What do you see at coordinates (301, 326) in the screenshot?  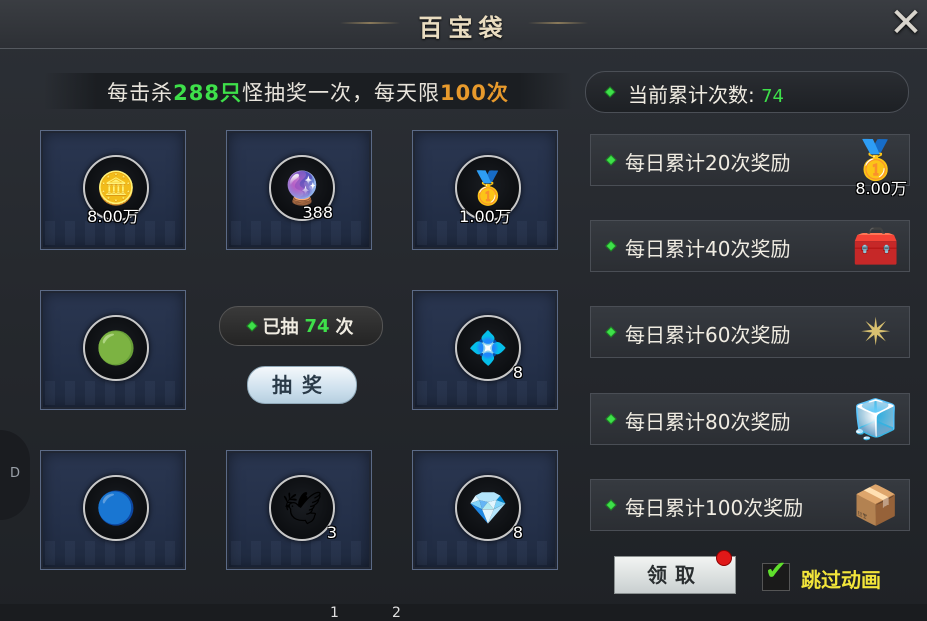 I see `drawn-count-badge: 已抽 74 次` at bounding box center [301, 326].